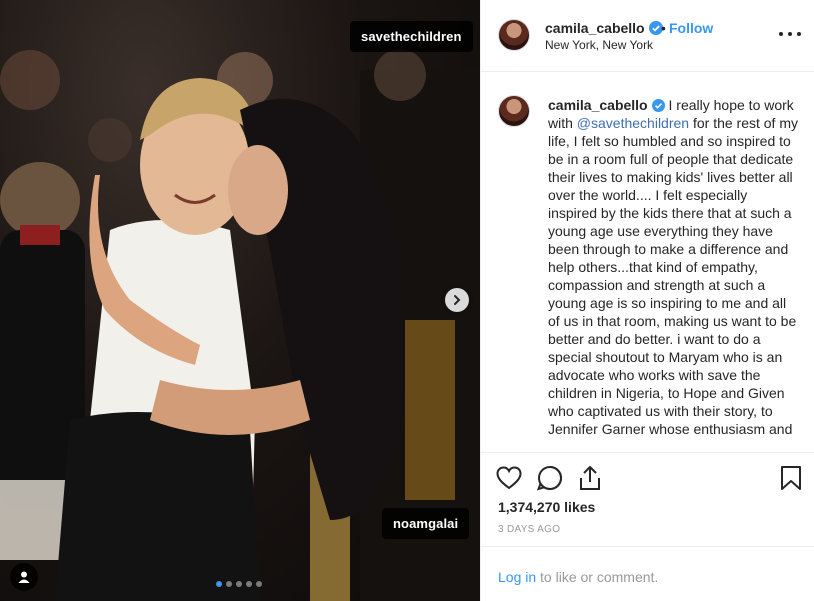  I want to click on header-username-text: camila_cabello, so click(595, 28).